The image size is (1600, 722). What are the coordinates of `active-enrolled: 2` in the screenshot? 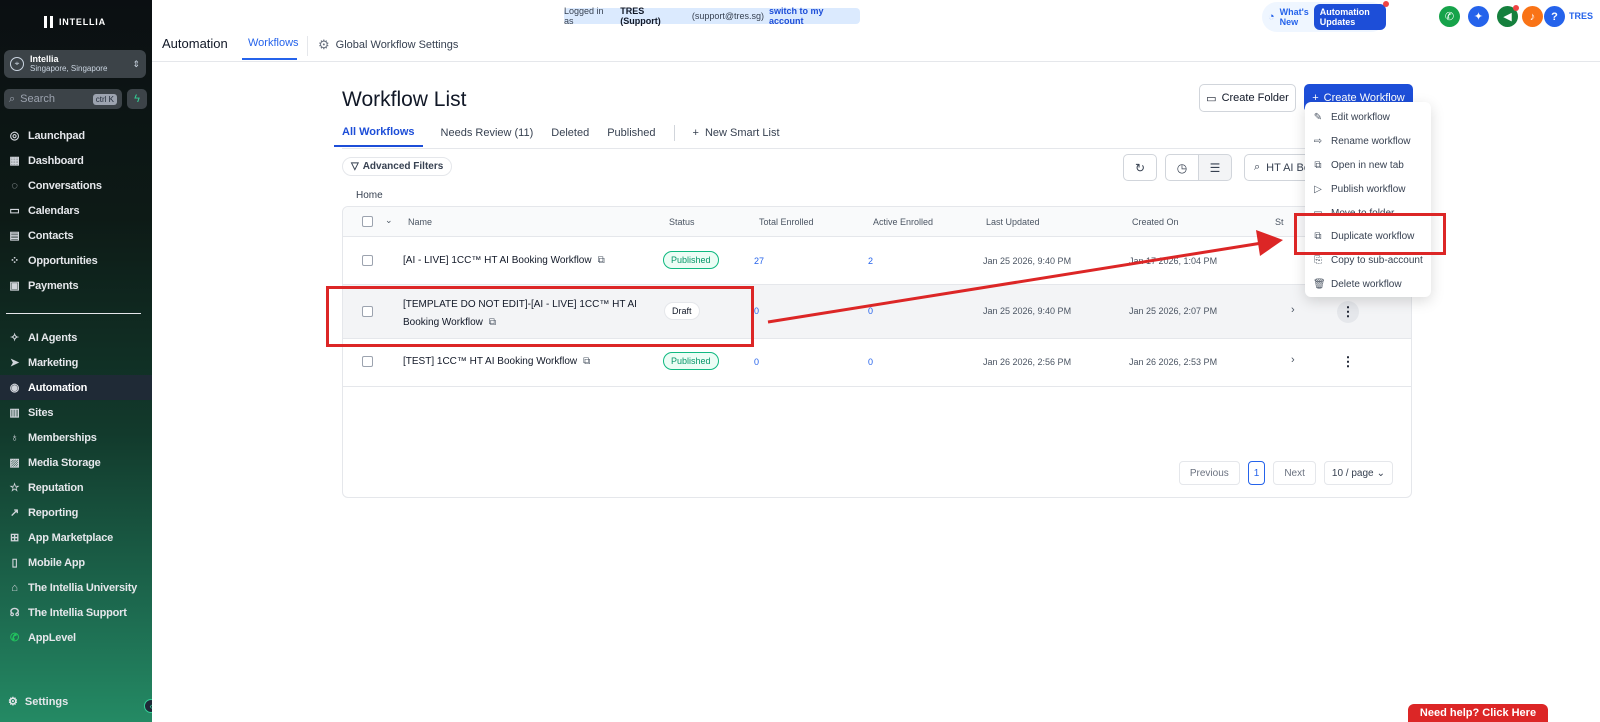 It's located at (870, 261).